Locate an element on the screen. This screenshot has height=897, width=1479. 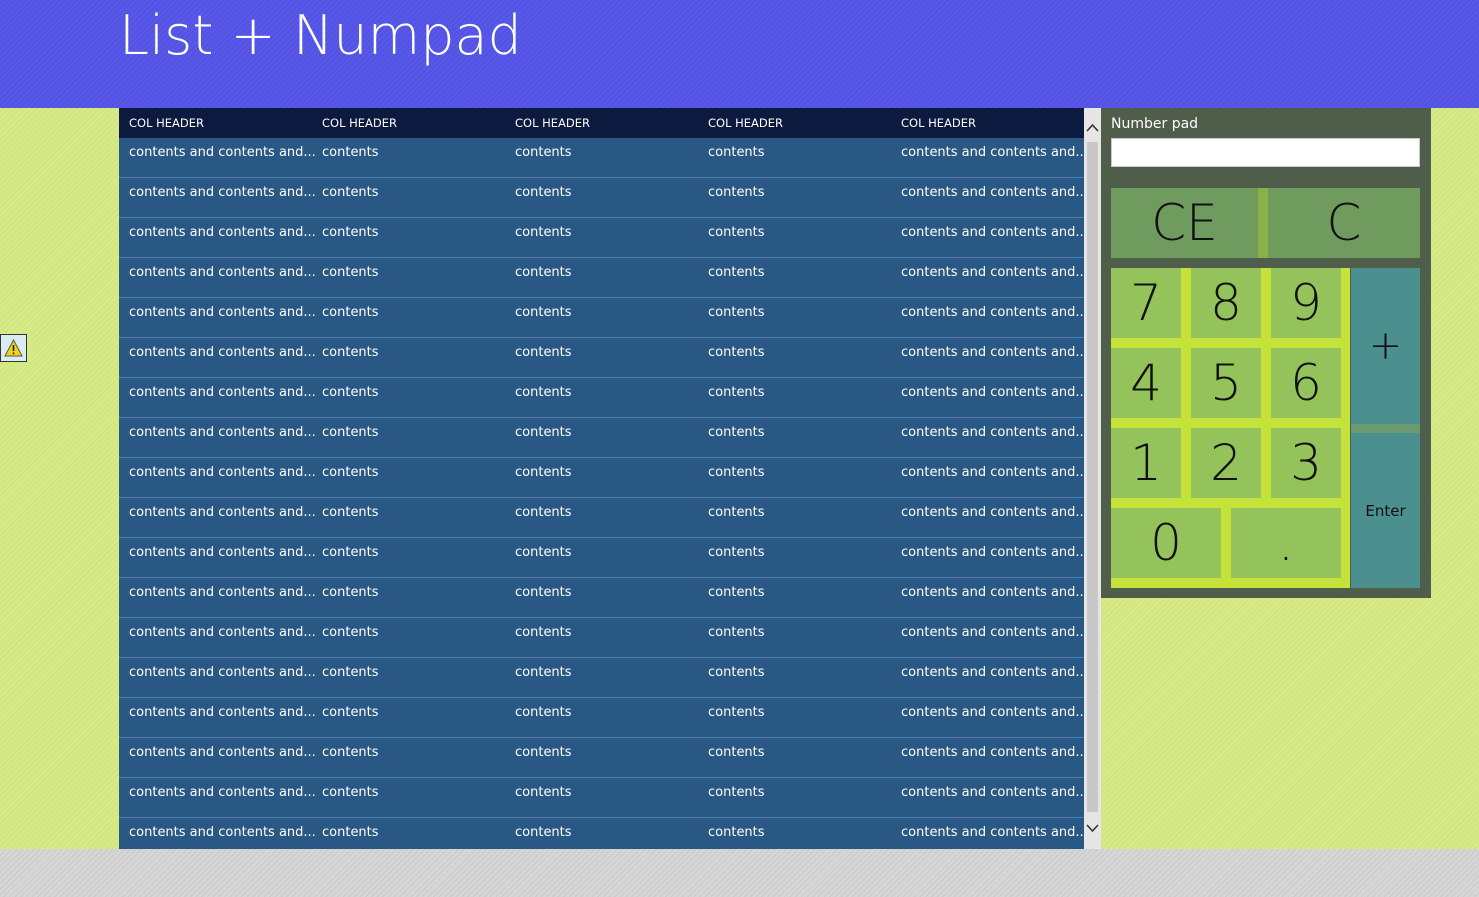
number-pad-label: Number pad is located at coordinates (1155, 124).